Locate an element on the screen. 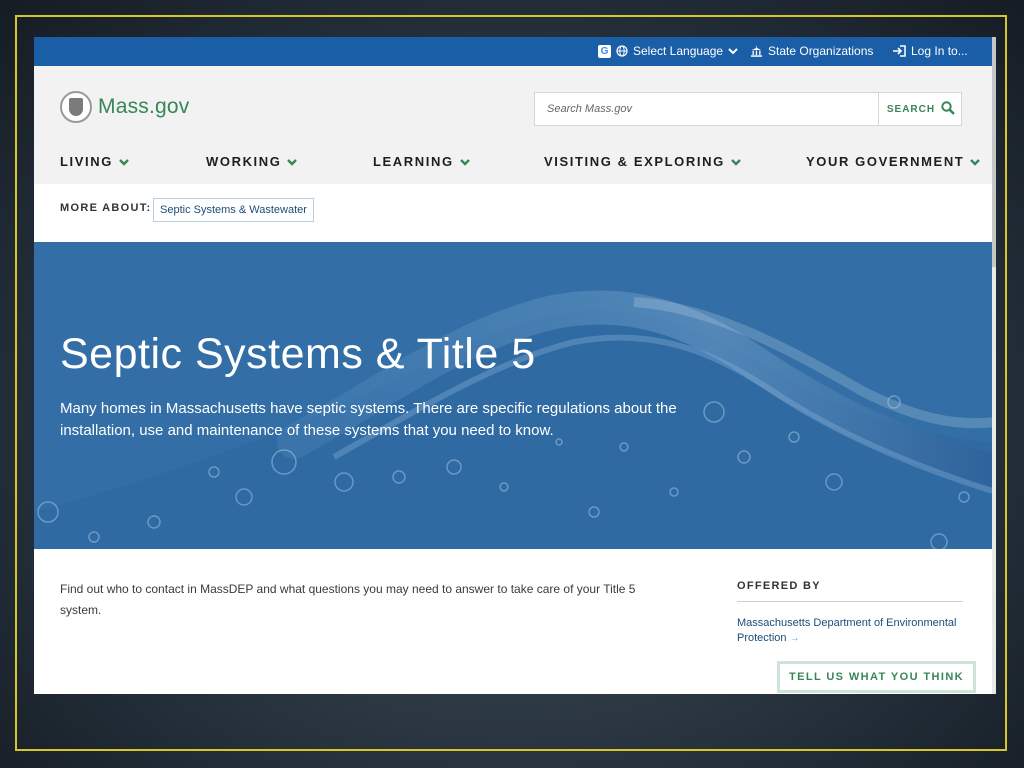 The image size is (1024, 768). mass-gov-logo: Mass.gov is located at coordinates (124, 107).